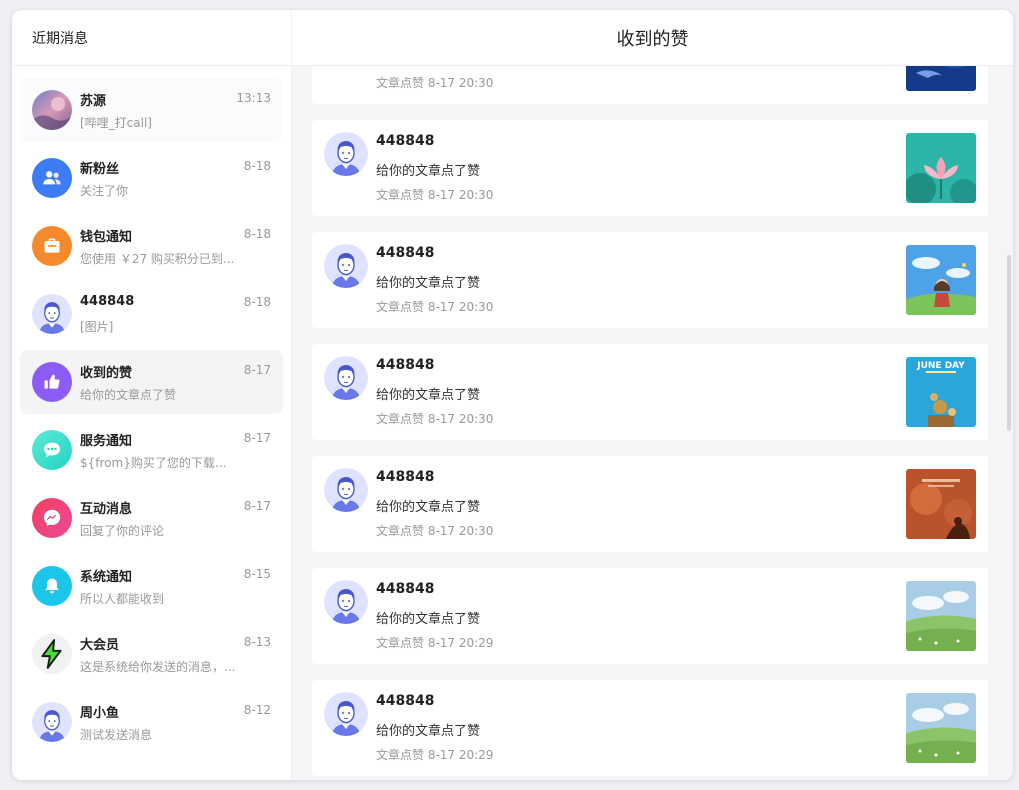 The height and width of the screenshot is (790, 1019). What do you see at coordinates (257, 710) in the screenshot?
I see `conversation-time: 8-12` at bounding box center [257, 710].